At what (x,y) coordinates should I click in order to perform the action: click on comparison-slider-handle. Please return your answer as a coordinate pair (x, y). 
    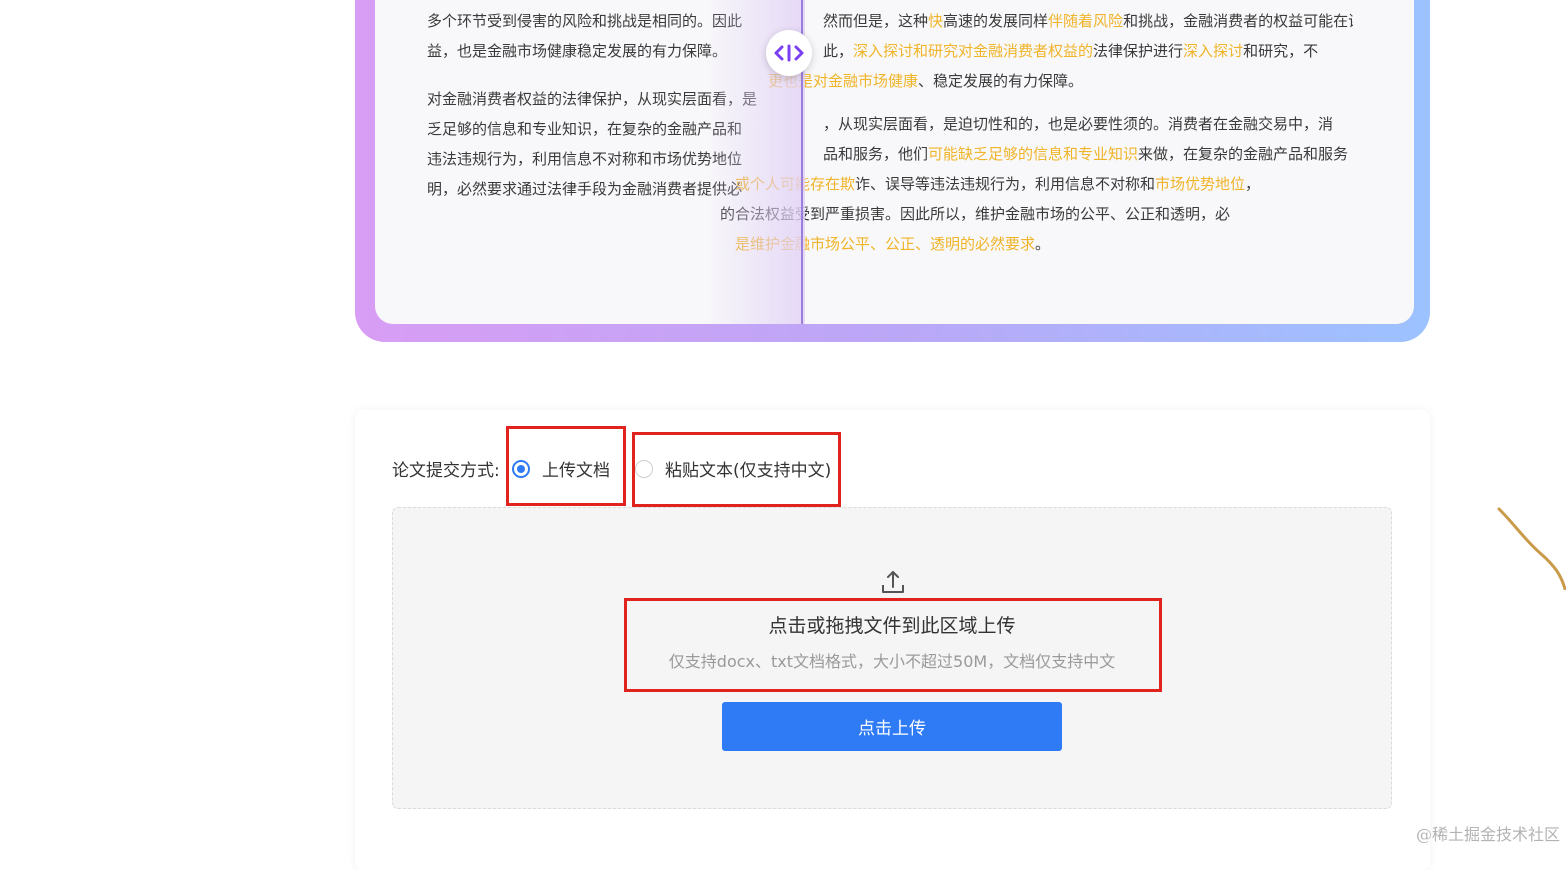
    Looking at the image, I should click on (789, 53).